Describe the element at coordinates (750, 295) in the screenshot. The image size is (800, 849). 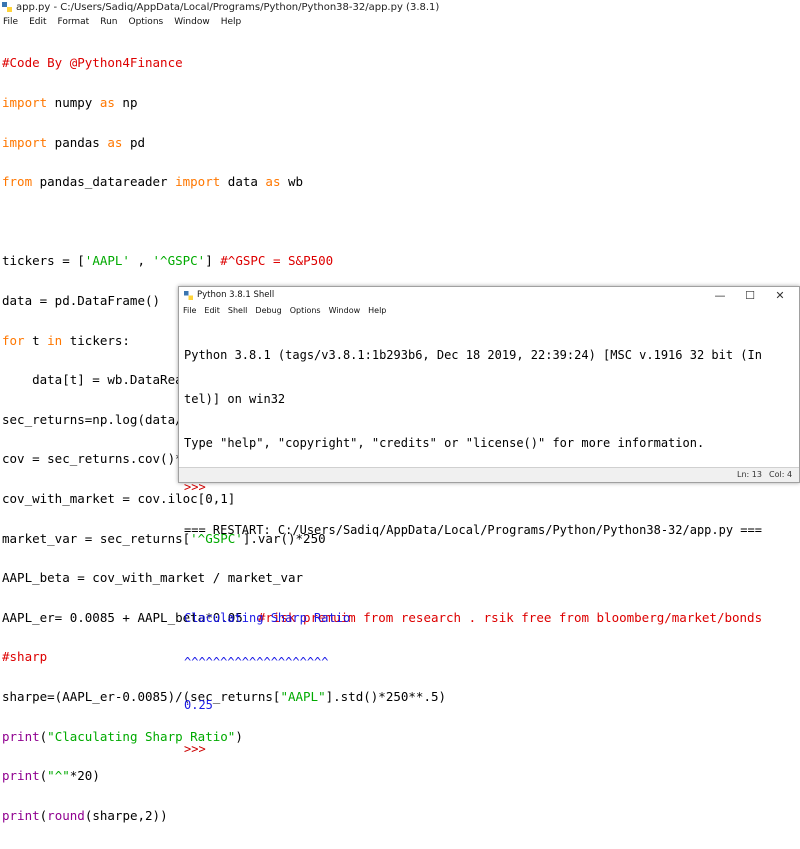
I see `maximize-button: ☐` at that location.